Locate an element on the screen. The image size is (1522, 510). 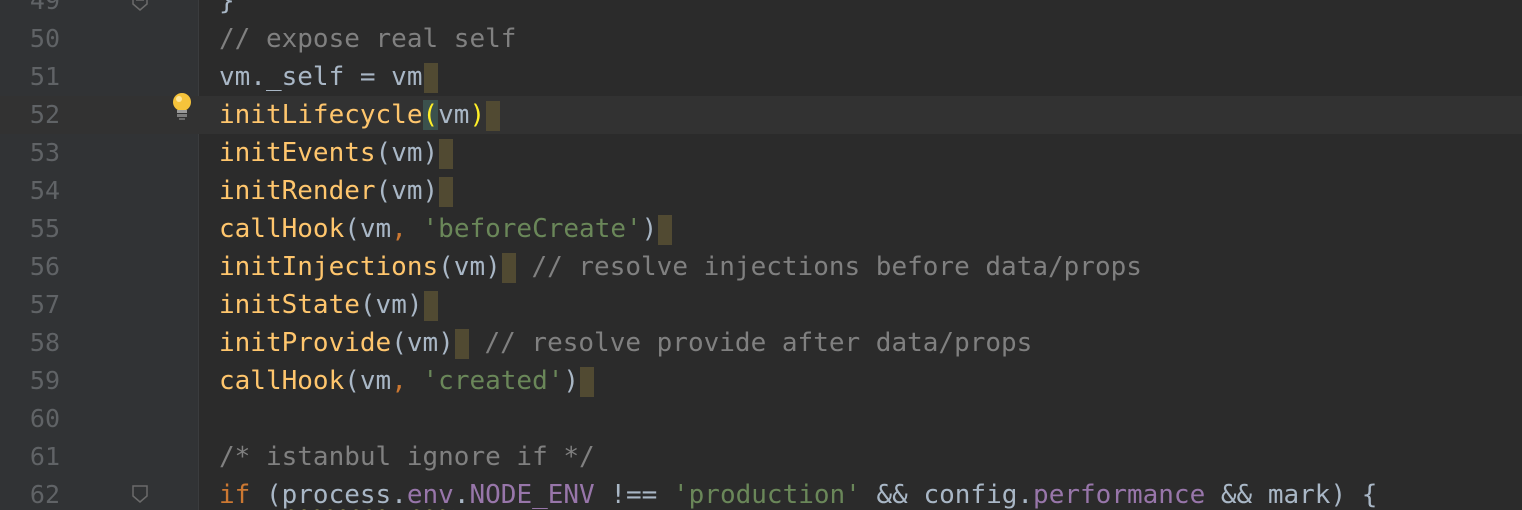
code-comment: // resolve provide after data/props is located at coordinates (758, 343).